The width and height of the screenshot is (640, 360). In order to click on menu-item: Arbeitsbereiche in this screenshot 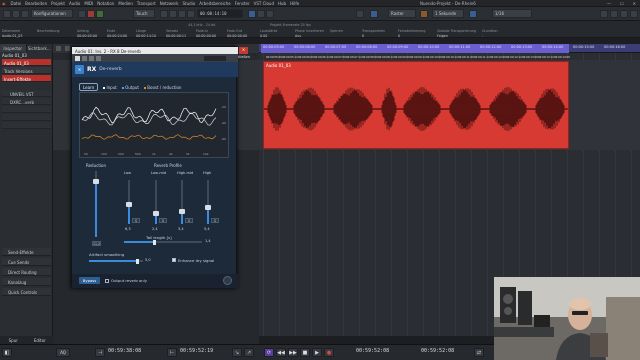, I will do `click(214, 3)`.